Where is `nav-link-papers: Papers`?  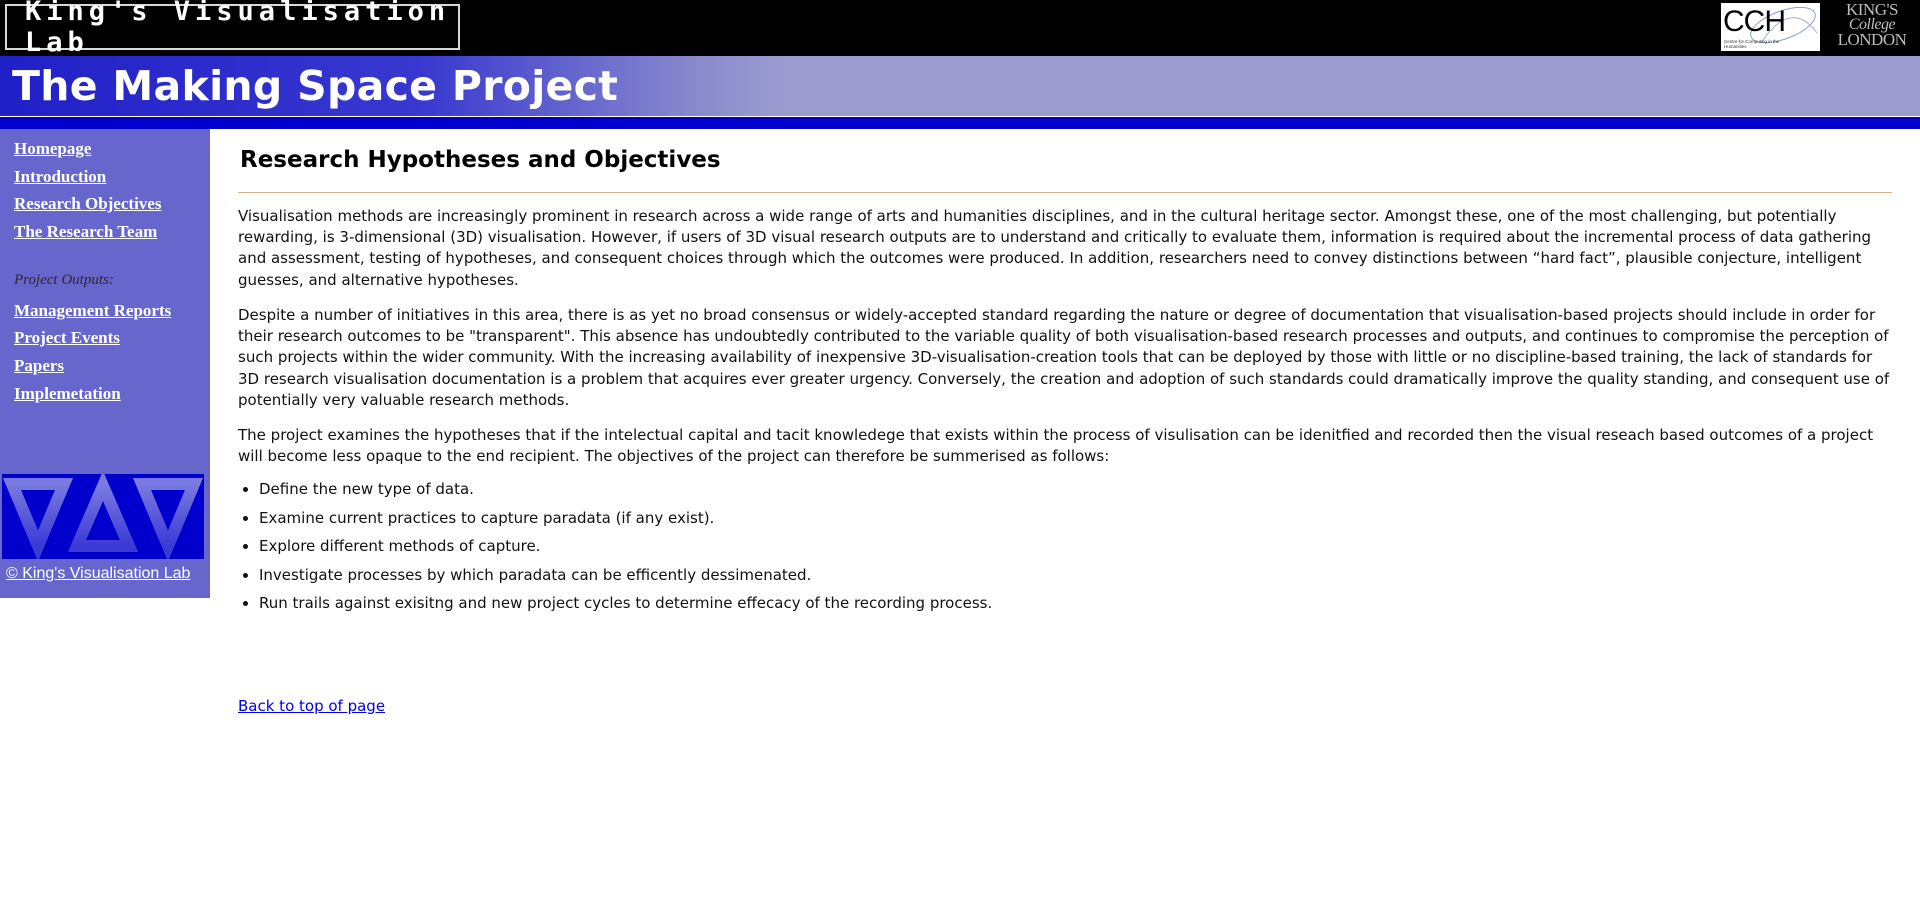 nav-link-papers: Papers is located at coordinates (39, 366).